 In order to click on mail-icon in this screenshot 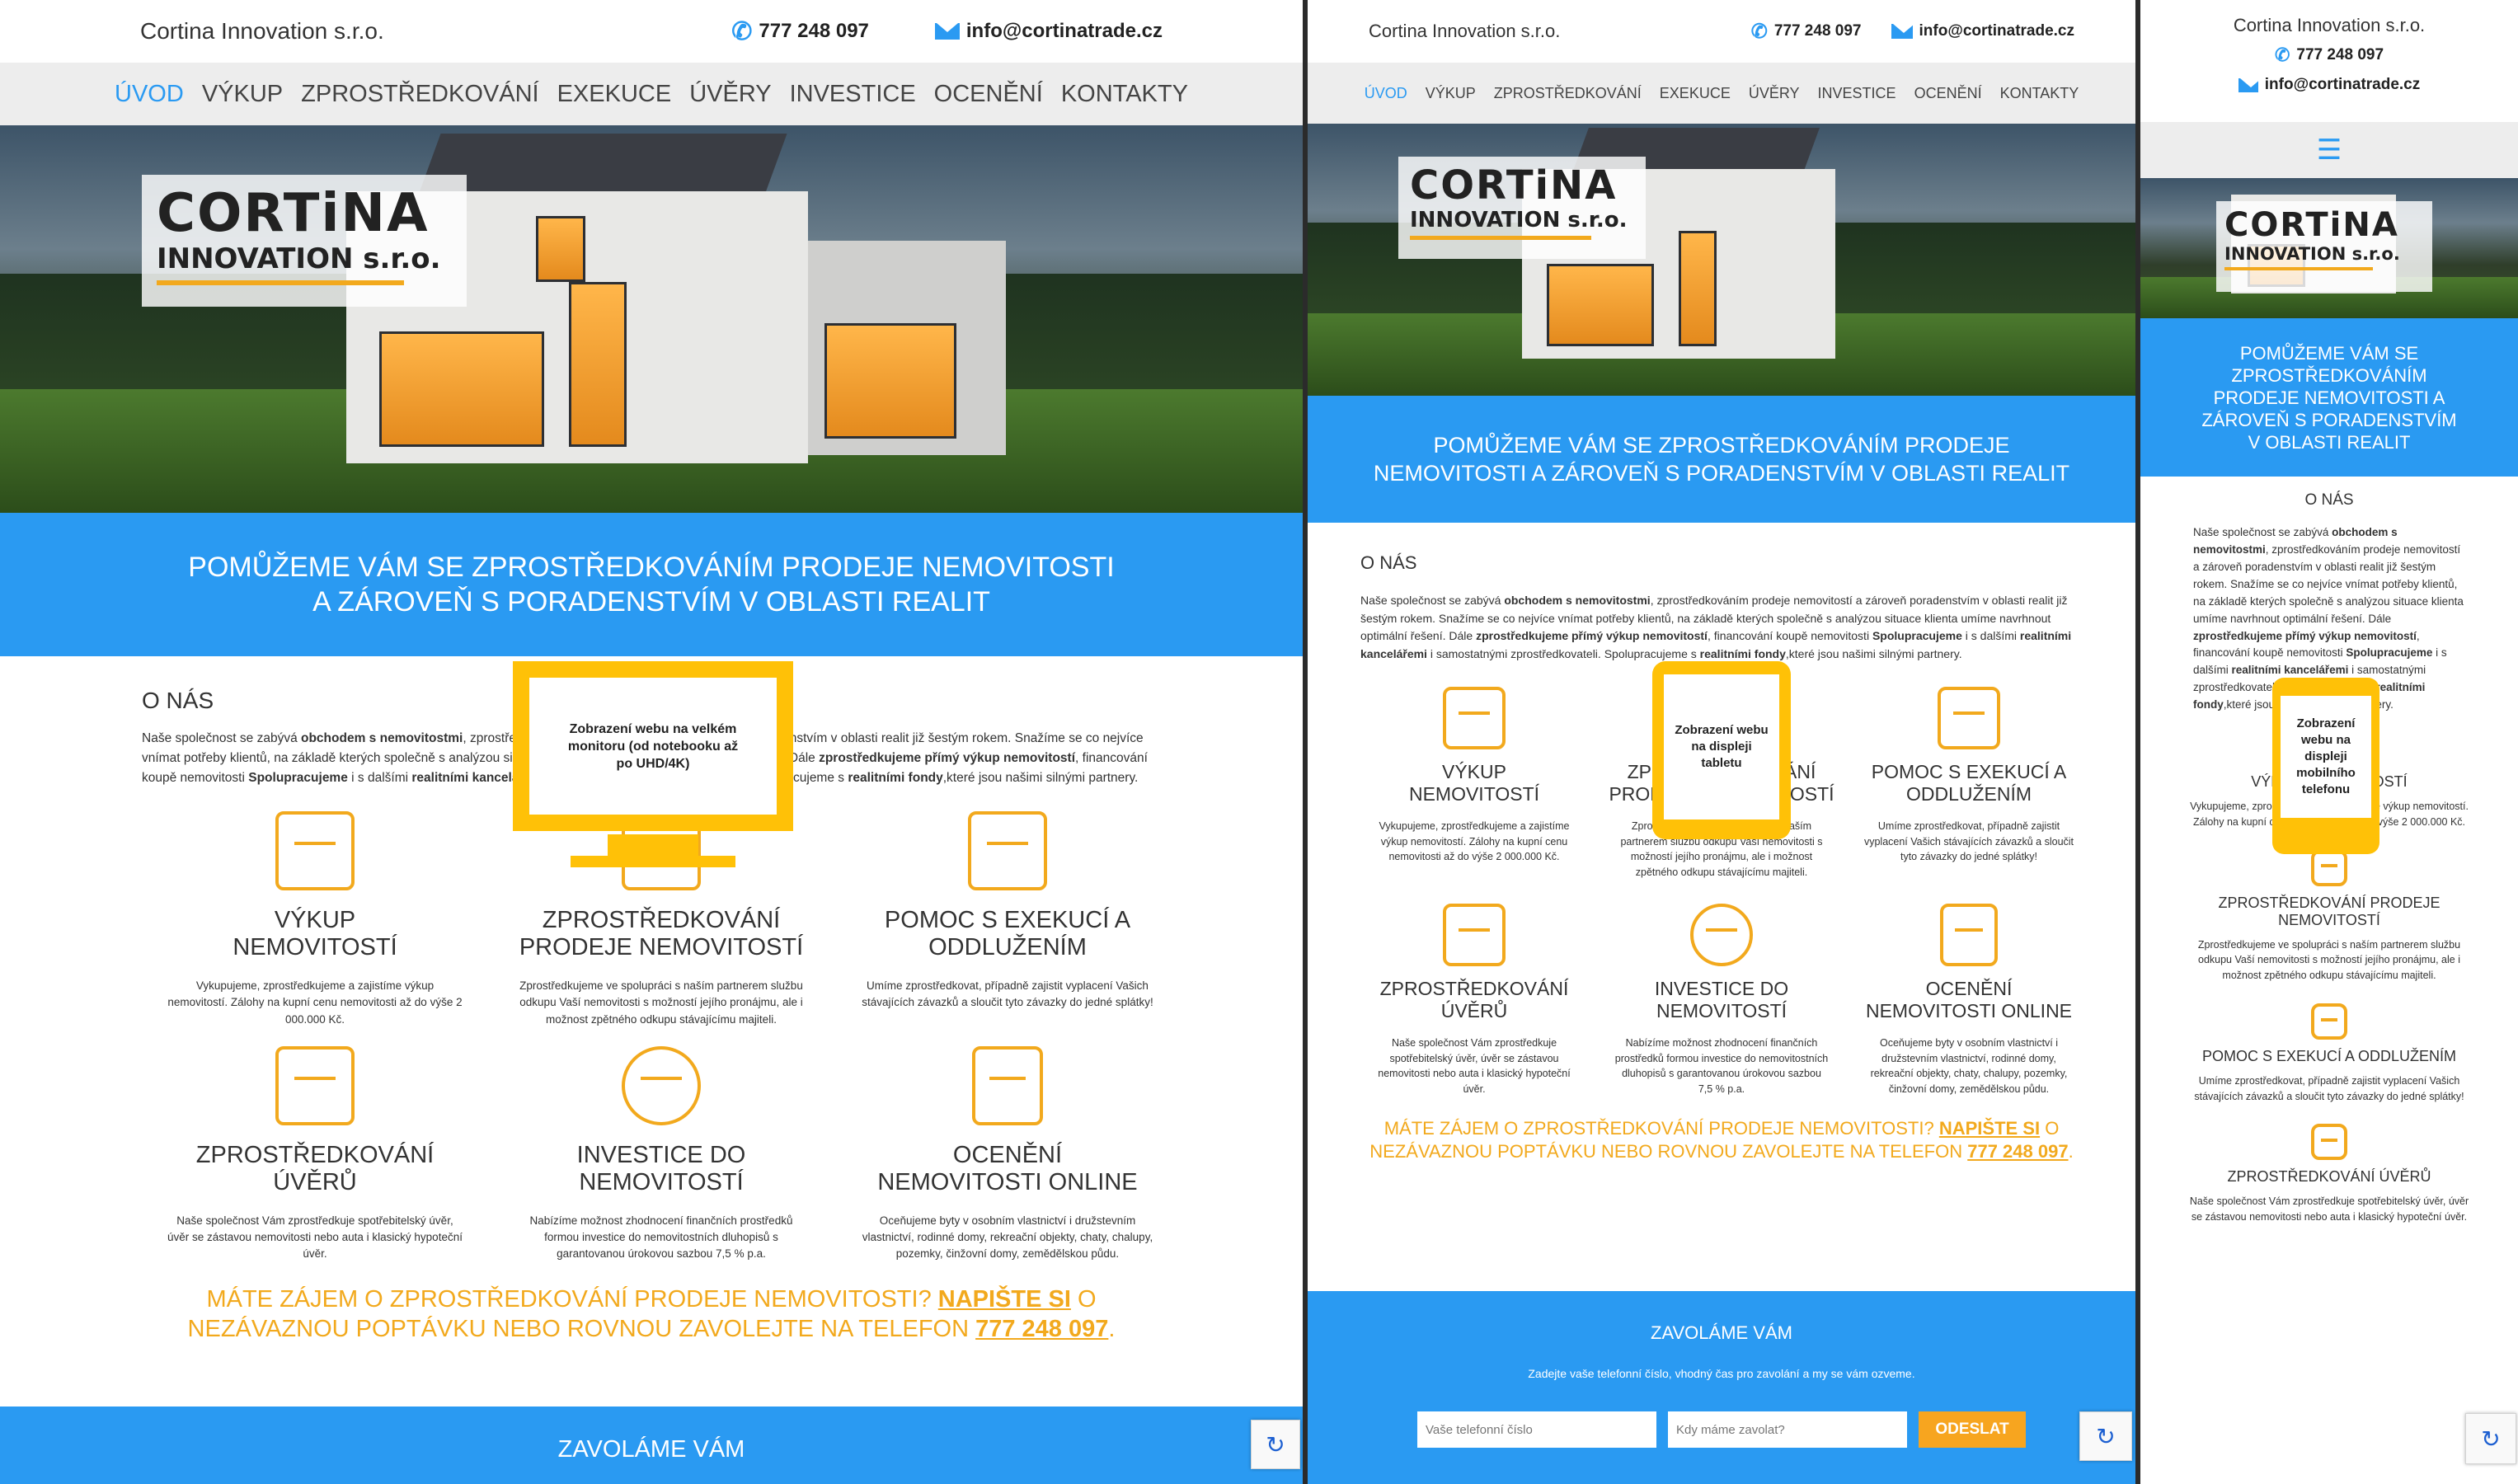, I will do `click(1903, 31)`.